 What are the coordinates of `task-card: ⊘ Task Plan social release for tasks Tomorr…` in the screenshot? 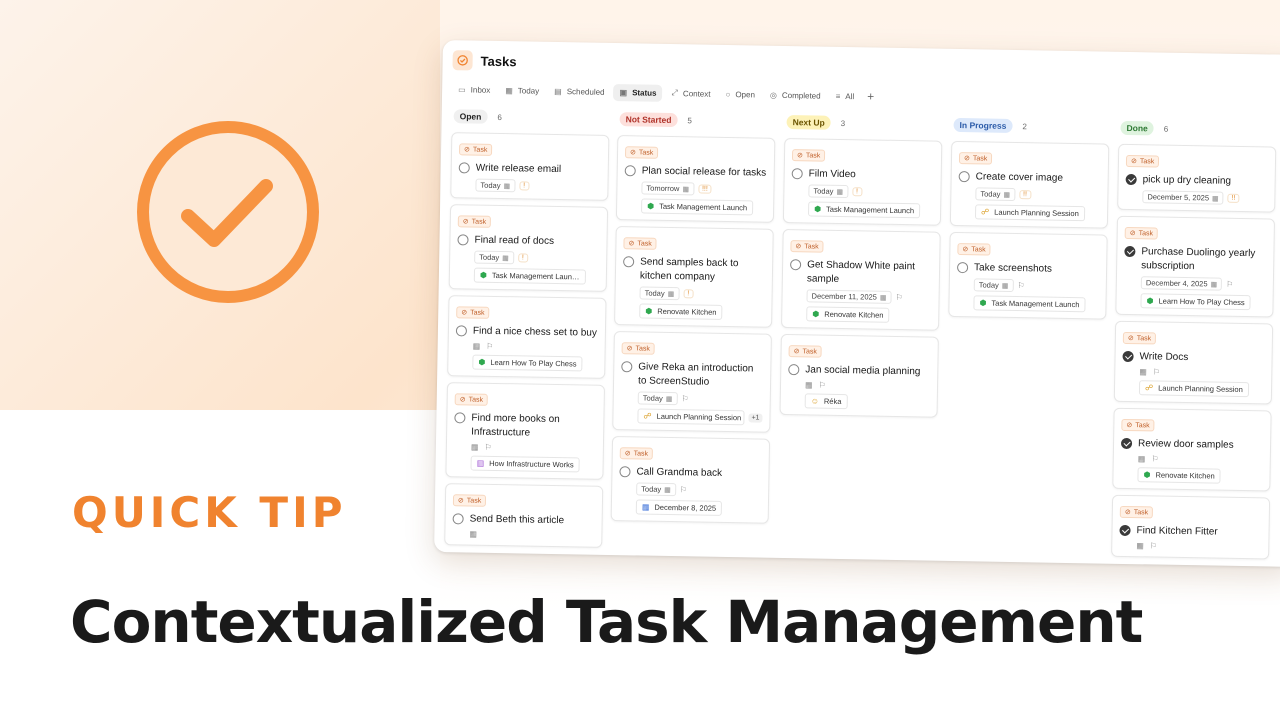 It's located at (695, 179).